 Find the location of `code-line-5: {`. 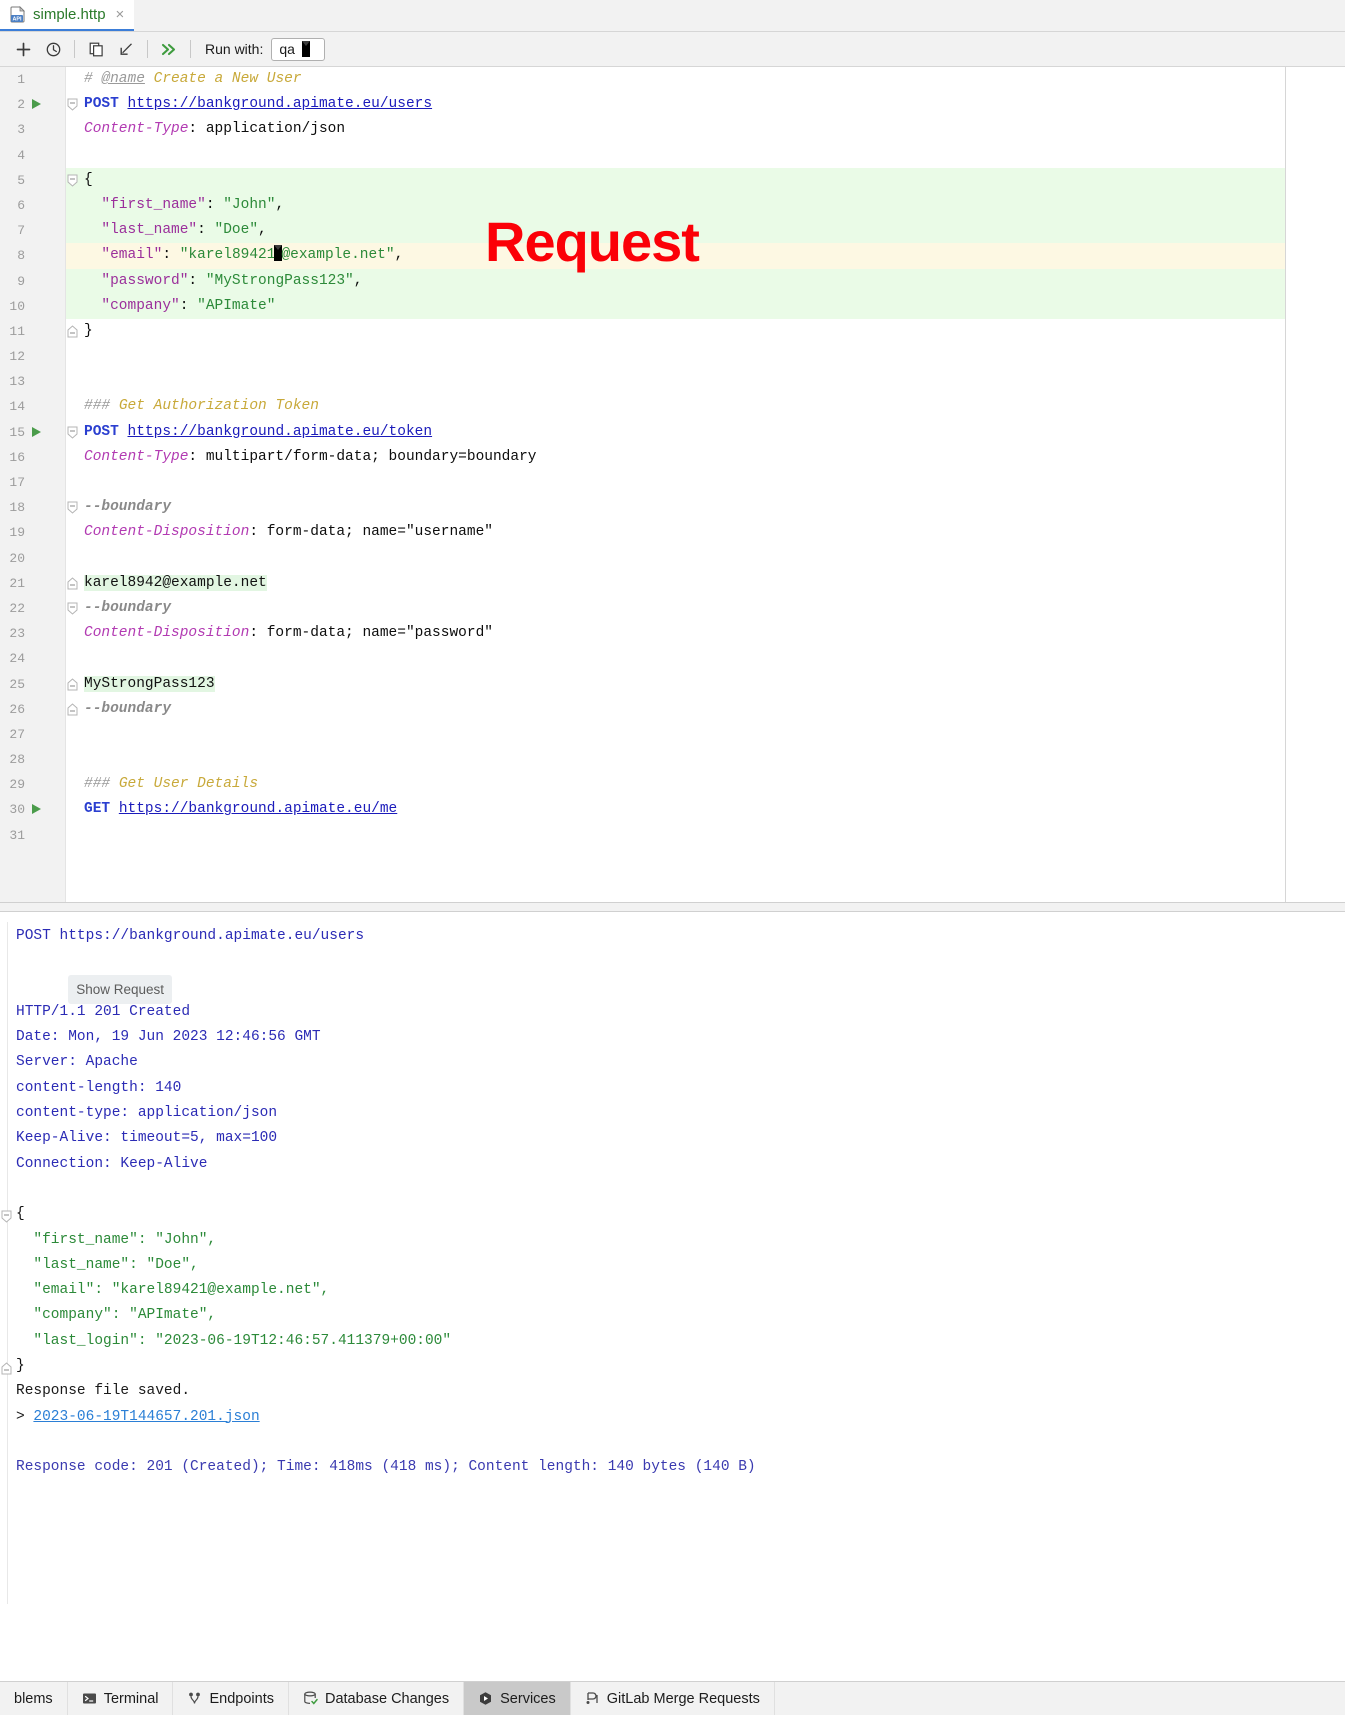

code-line-5: { is located at coordinates (705, 180).